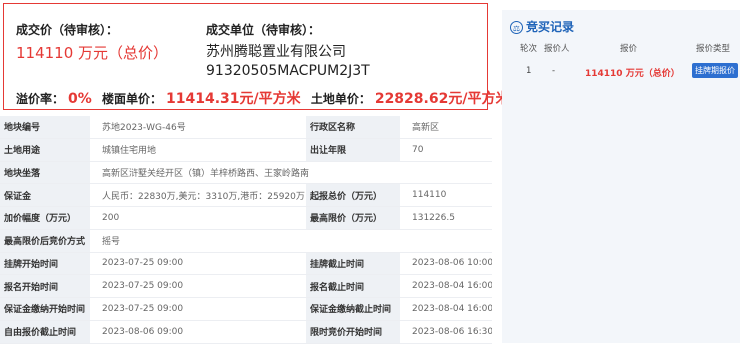 This screenshot has height=344, width=740. I want to click on field-label: 保证金缴纳开始时间, so click(45, 309).